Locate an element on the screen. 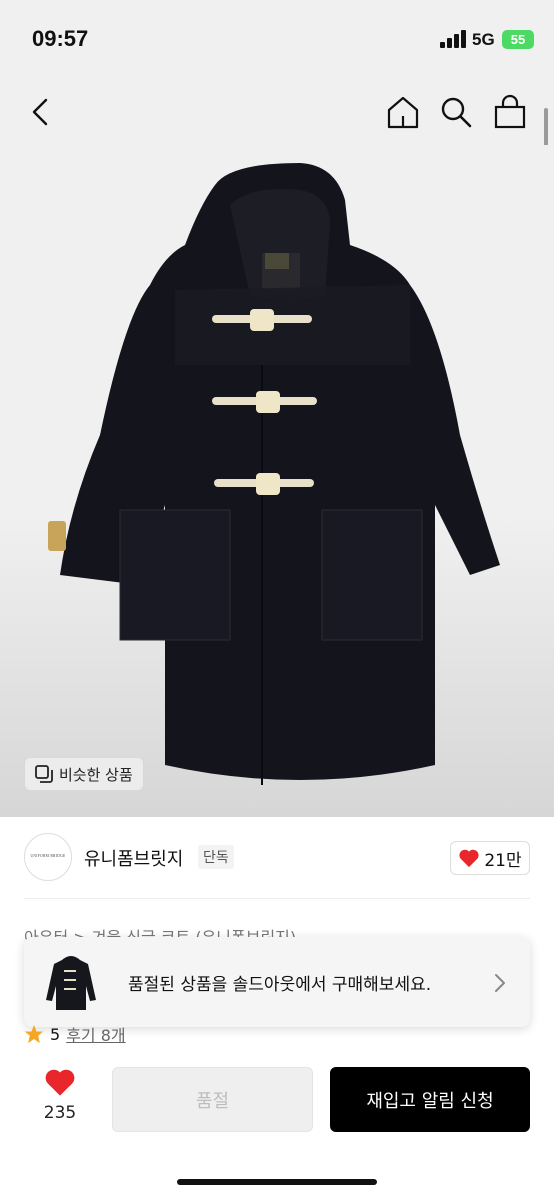 This screenshot has height=1200, width=554. star-icon is located at coordinates (34, 1034).